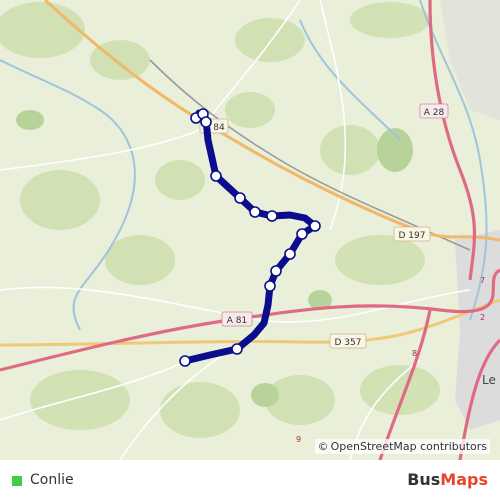 The width and height of the screenshot is (500, 500). Describe the element at coordinates (482, 317) in the screenshot. I see `svg-text: 2` at that location.